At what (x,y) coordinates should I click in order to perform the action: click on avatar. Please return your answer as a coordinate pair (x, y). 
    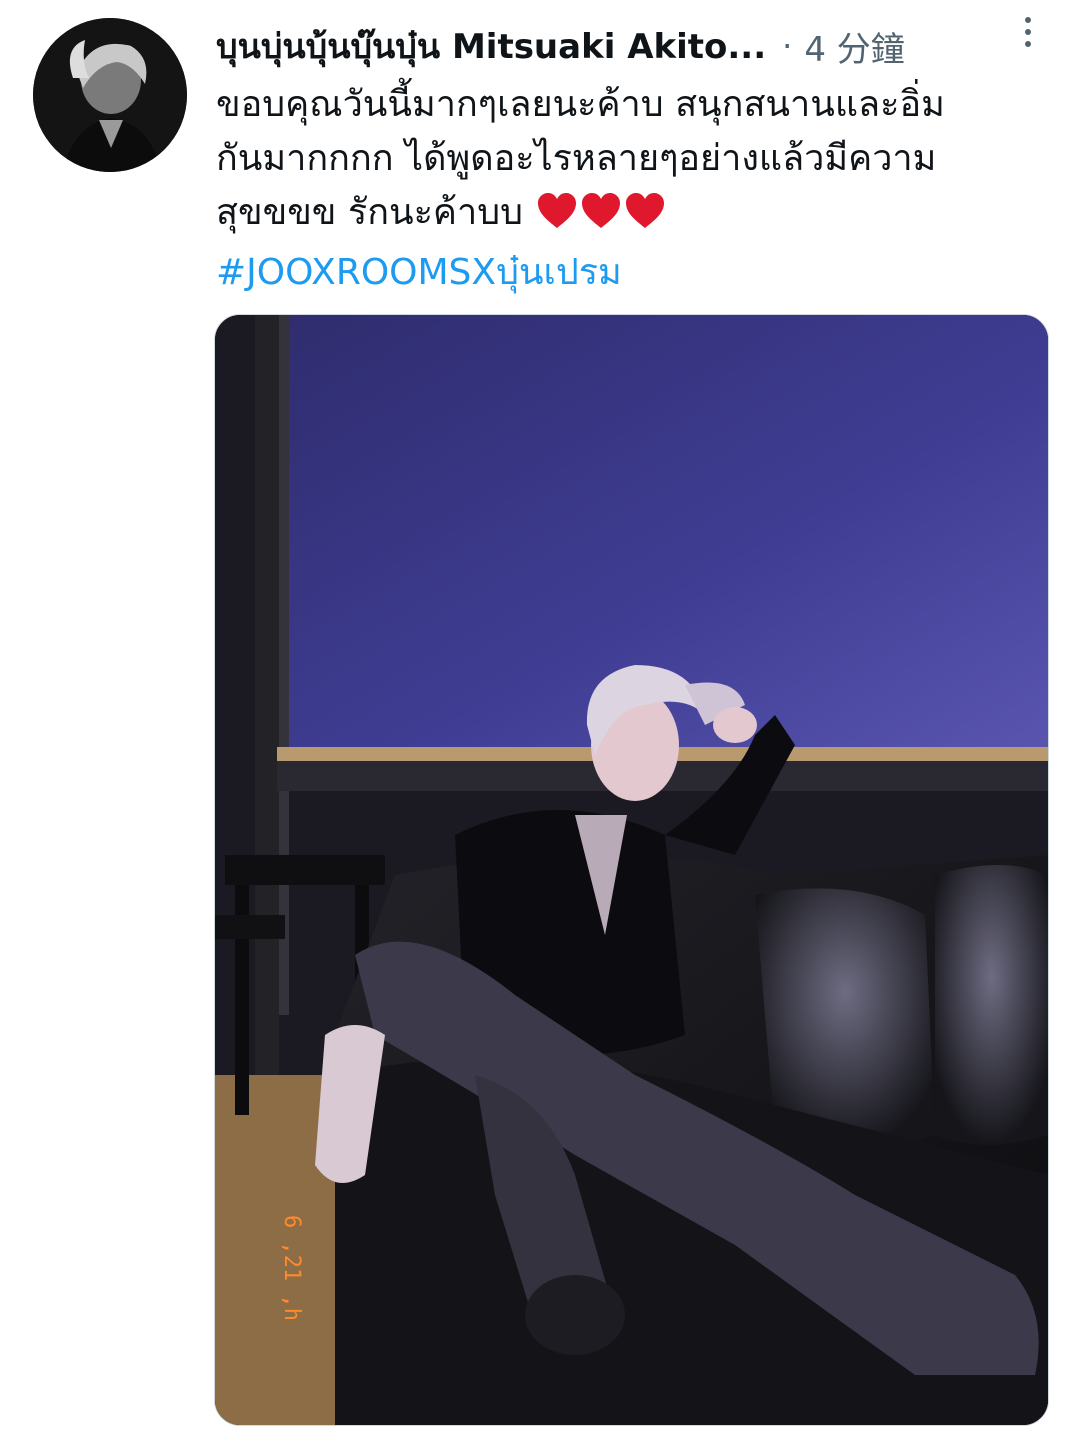
    Looking at the image, I should click on (110, 95).